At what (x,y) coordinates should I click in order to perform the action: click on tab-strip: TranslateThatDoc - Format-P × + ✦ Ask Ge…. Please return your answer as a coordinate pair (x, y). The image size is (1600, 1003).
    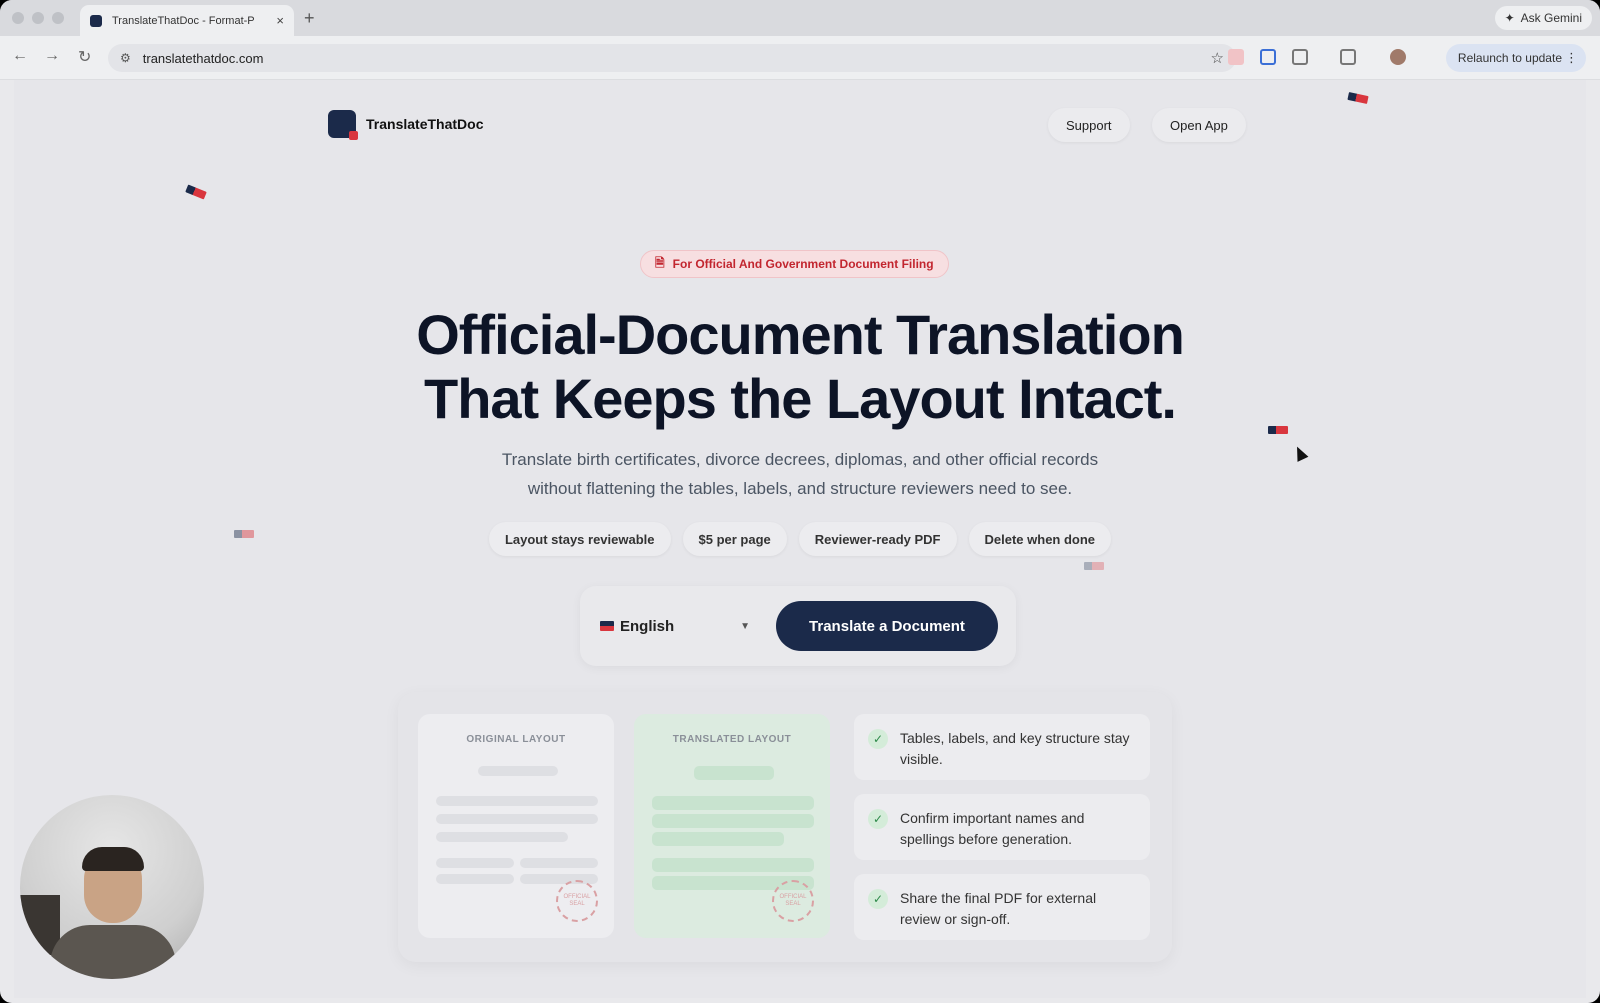
    Looking at the image, I should click on (800, 18).